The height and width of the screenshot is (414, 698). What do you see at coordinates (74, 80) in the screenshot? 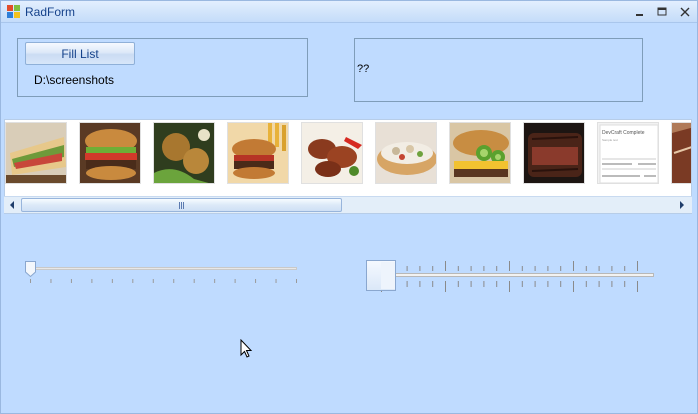
I see `path-label: D:\screenshots` at bounding box center [74, 80].